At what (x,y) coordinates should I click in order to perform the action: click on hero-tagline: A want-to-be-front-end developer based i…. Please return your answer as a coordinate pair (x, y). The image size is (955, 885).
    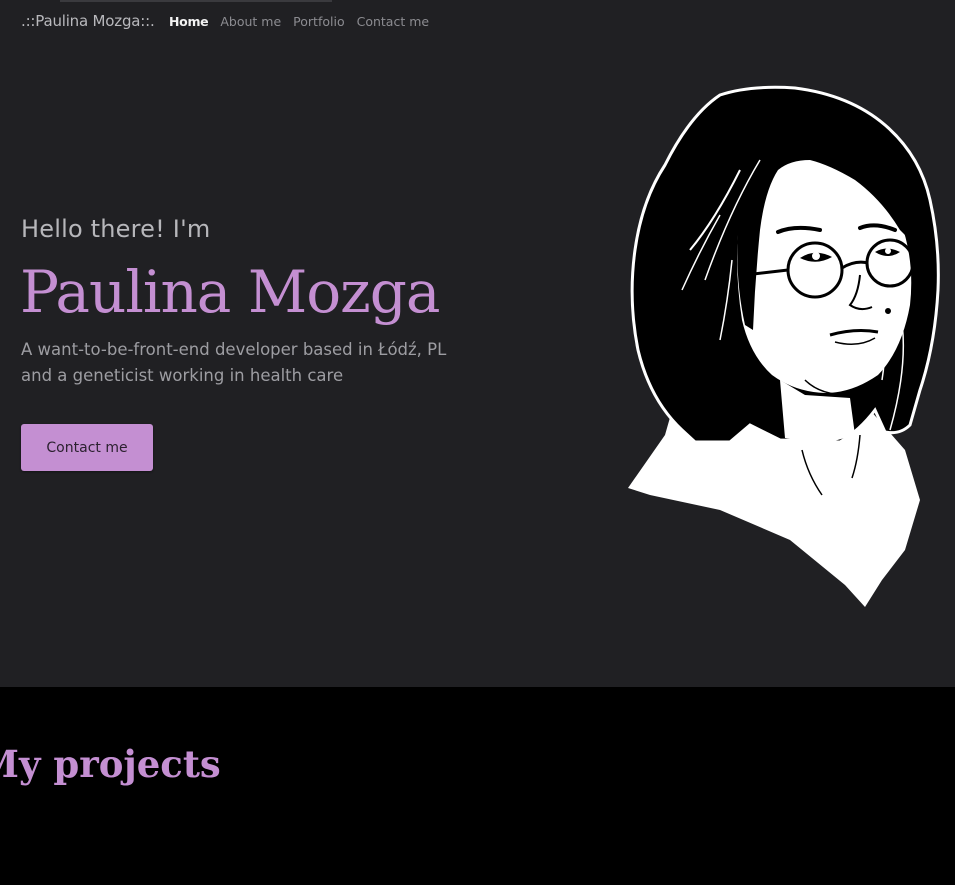
    Looking at the image, I should click on (256, 363).